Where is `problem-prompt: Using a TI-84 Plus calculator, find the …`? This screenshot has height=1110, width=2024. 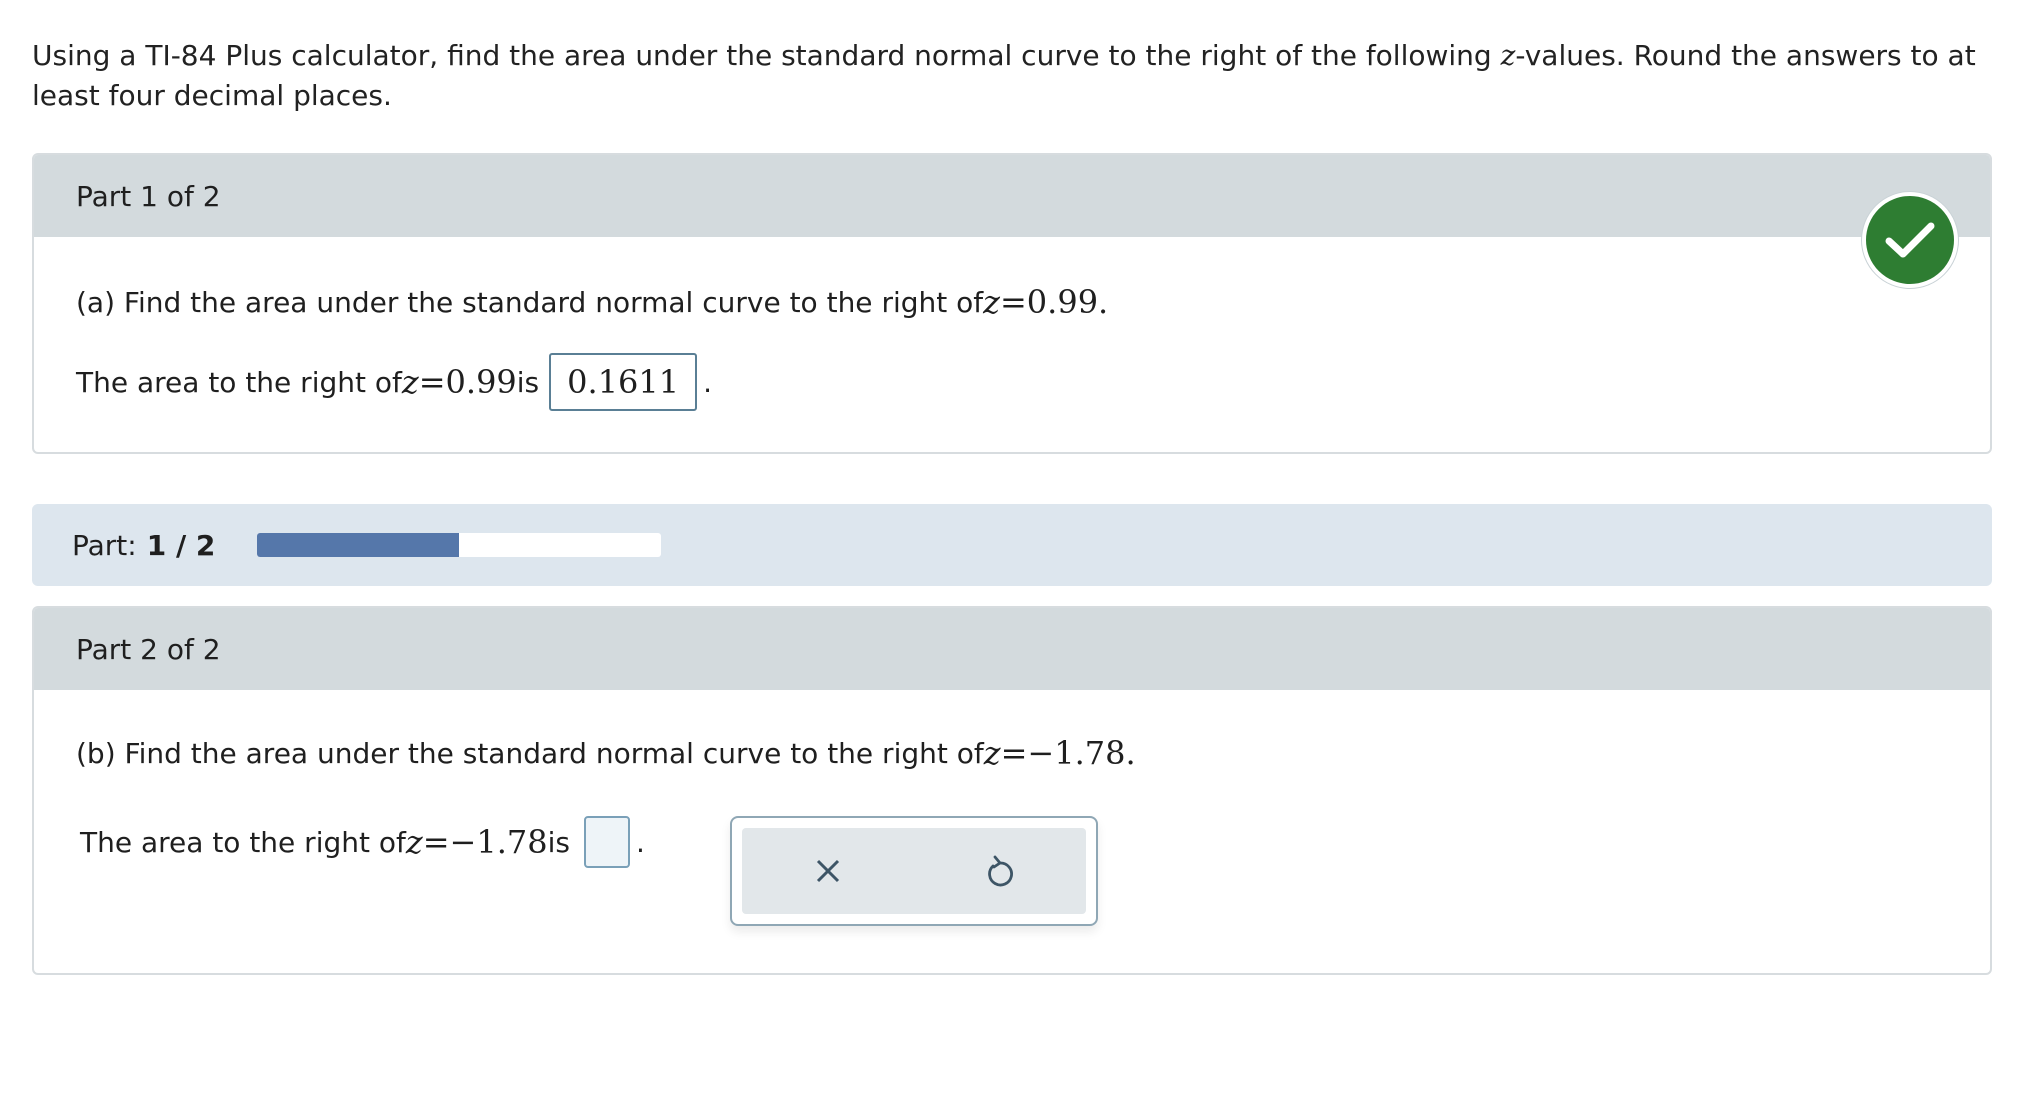 problem-prompt: Using a TI-84 Plus calculator, find the … is located at coordinates (1004, 75).